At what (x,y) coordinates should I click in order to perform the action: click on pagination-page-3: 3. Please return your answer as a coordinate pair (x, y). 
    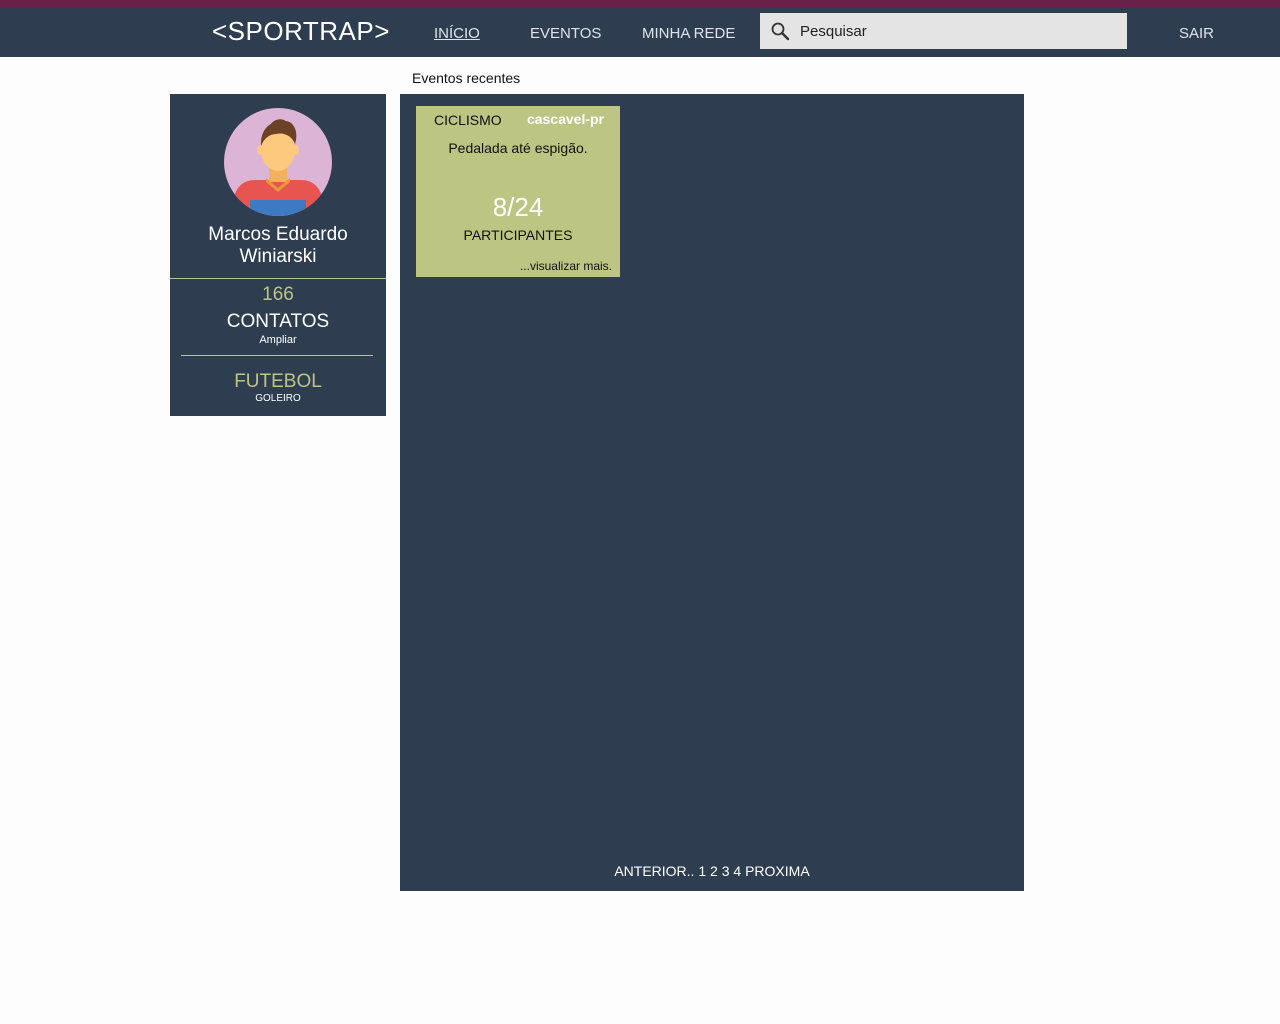
    Looking at the image, I should click on (726, 871).